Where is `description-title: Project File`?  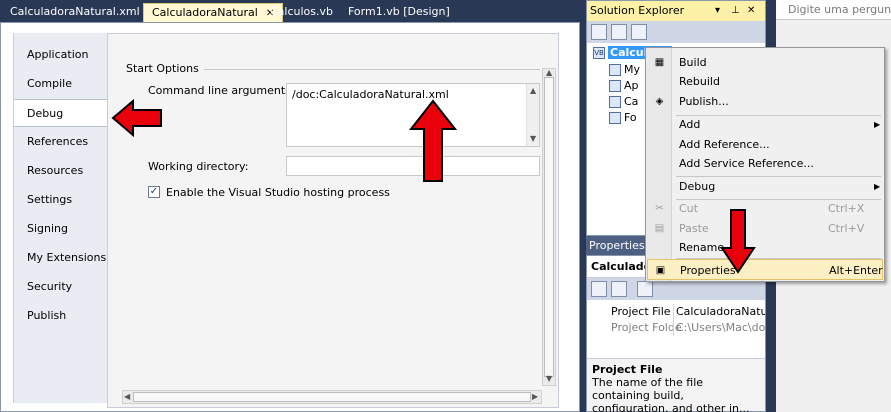
description-title: Project File is located at coordinates (627, 369).